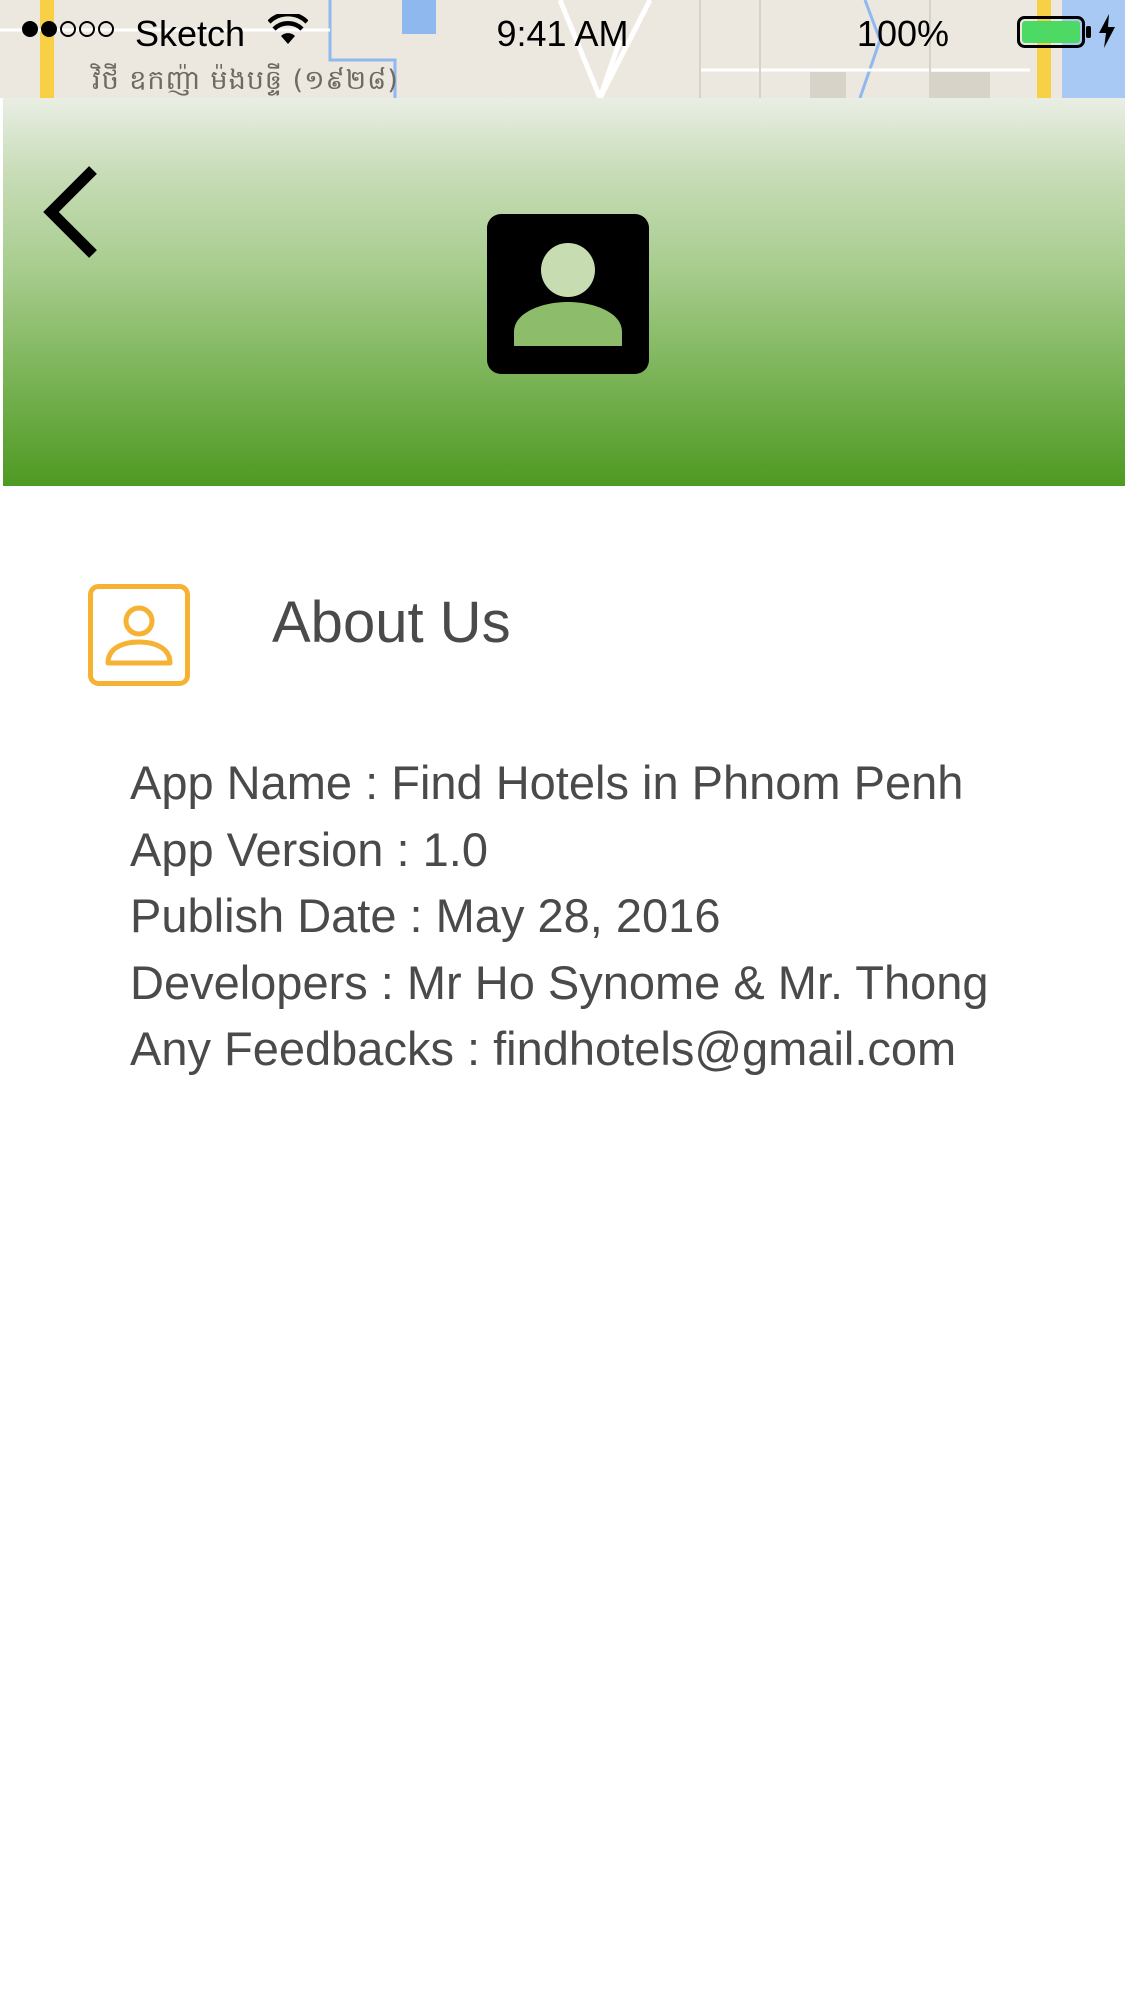 The height and width of the screenshot is (2001, 1125). I want to click on contact-card-outline-icon, so click(139, 635).